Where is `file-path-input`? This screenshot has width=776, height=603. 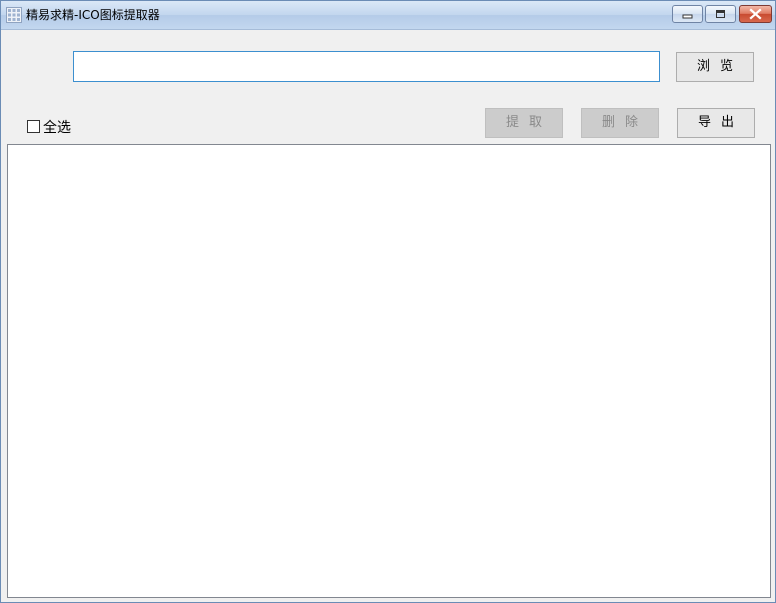
file-path-input is located at coordinates (366, 66).